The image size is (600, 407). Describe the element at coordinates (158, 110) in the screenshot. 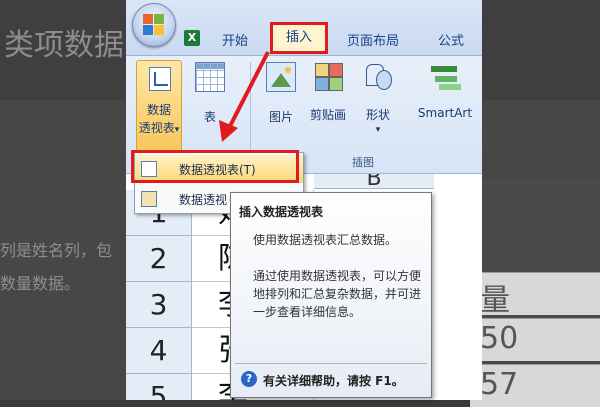

I see `pivot-label-line-1: 数据` at that location.